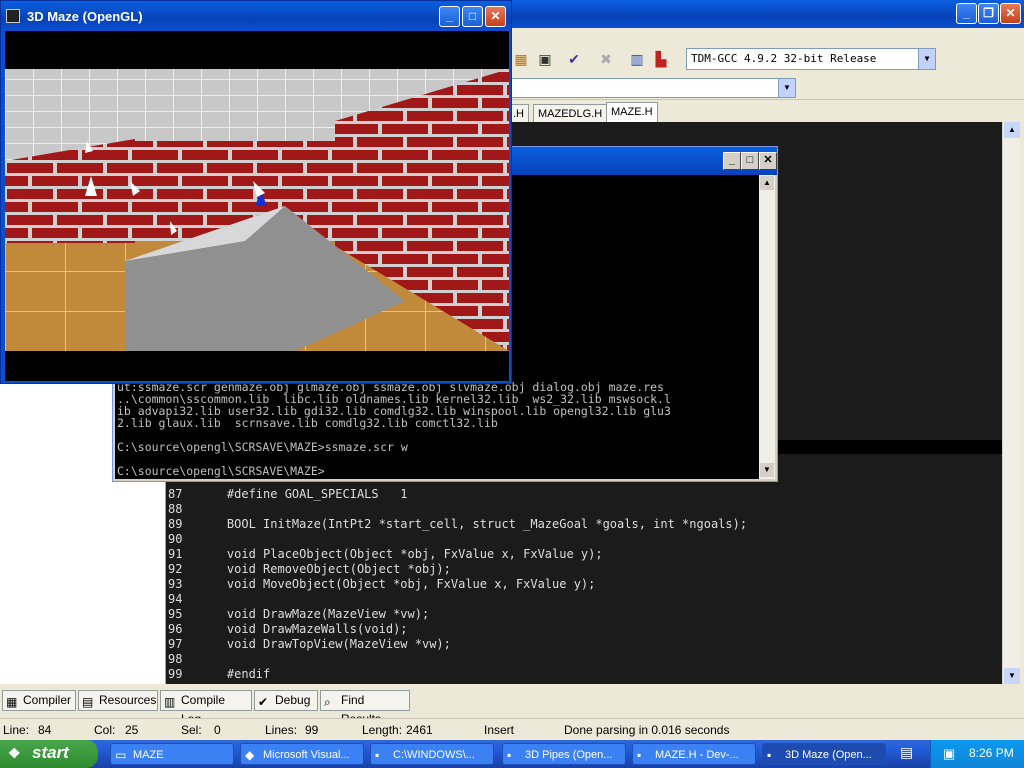 This screenshot has height=768, width=1024. I want to click on line-number: 96, so click(175, 629).